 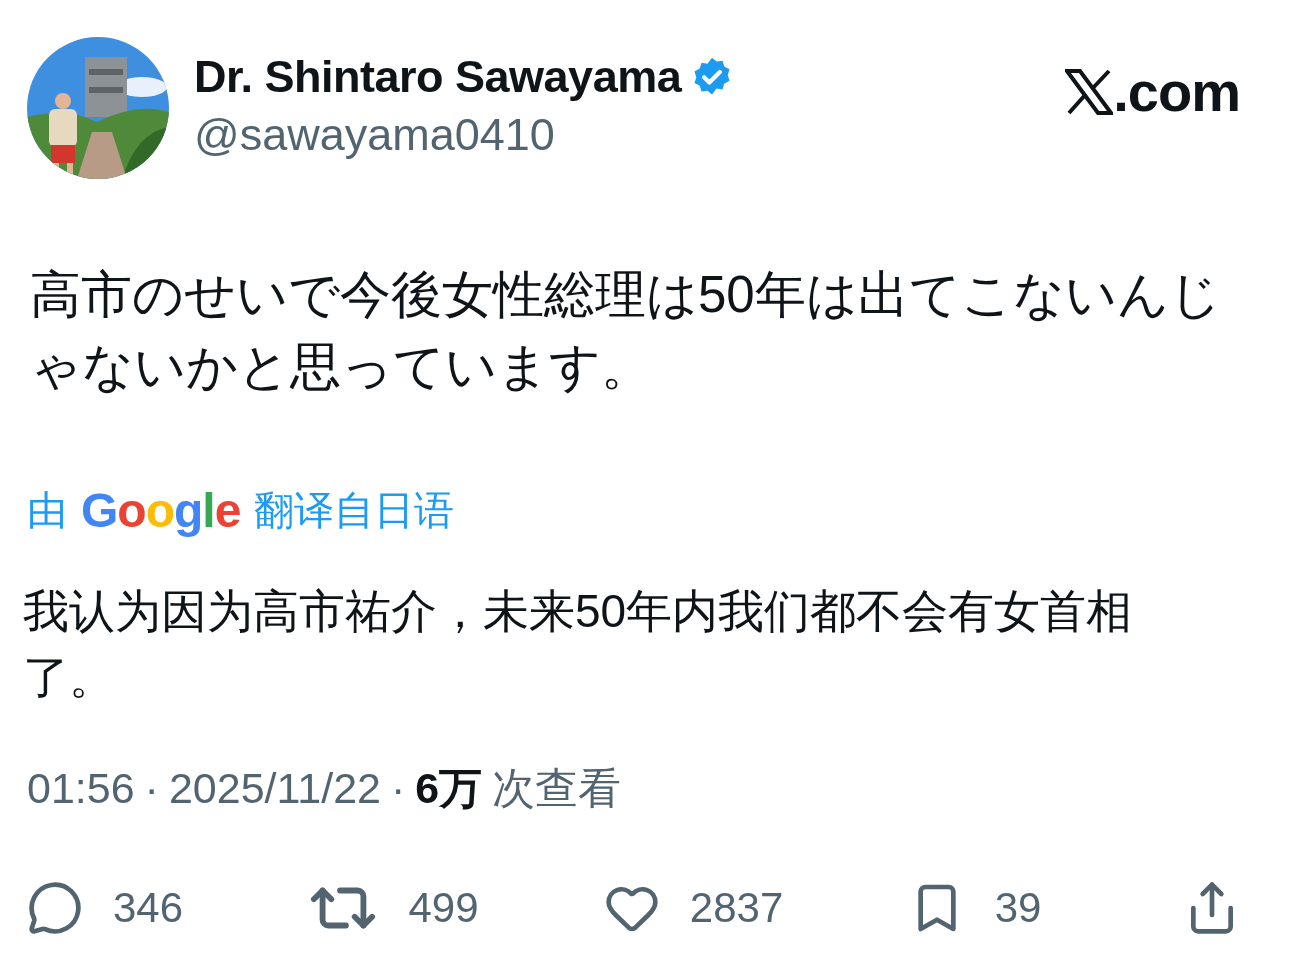 What do you see at coordinates (81, 788) in the screenshot?
I see `tweet-time: 01:56` at bounding box center [81, 788].